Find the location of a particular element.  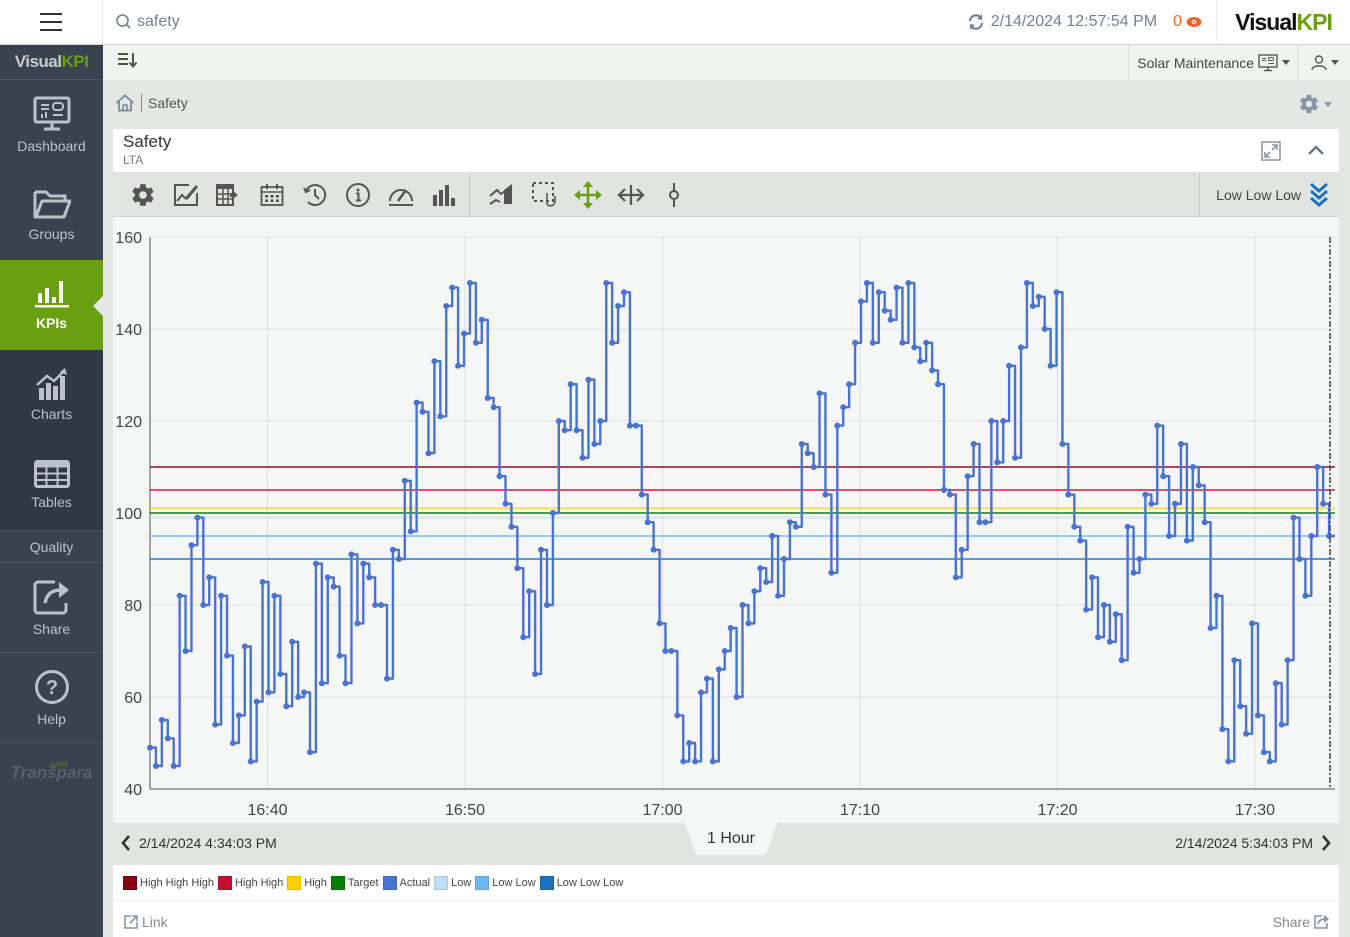

collapse-button is located at coordinates (1316, 152).